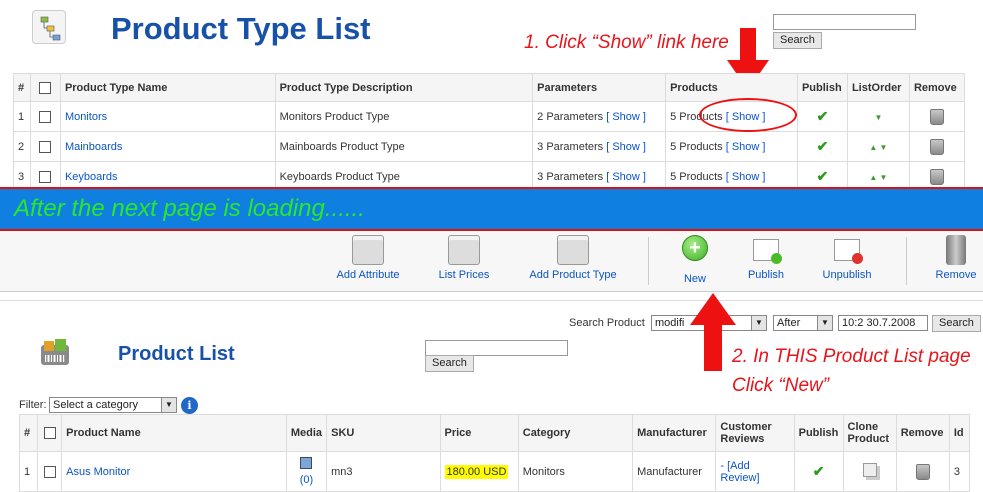 This screenshot has height=492, width=983. Describe the element at coordinates (937, 87) in the screenshot. I see `col-header-remove: Remove` at that location.